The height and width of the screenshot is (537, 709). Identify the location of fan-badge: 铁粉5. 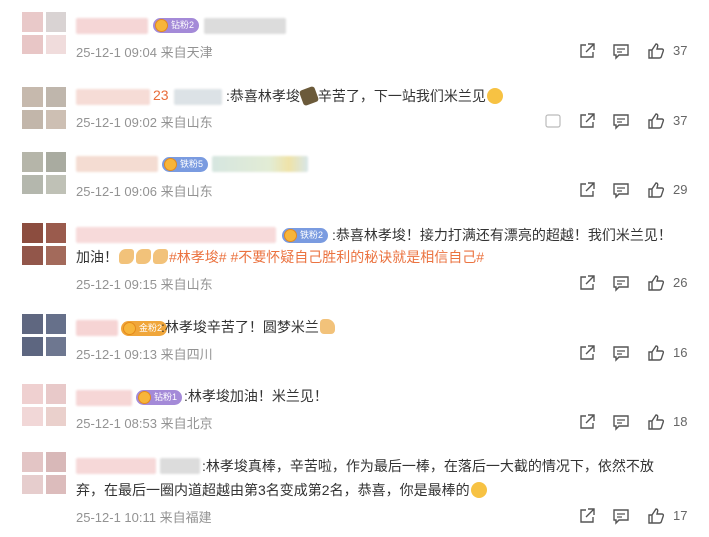
(185, 164).